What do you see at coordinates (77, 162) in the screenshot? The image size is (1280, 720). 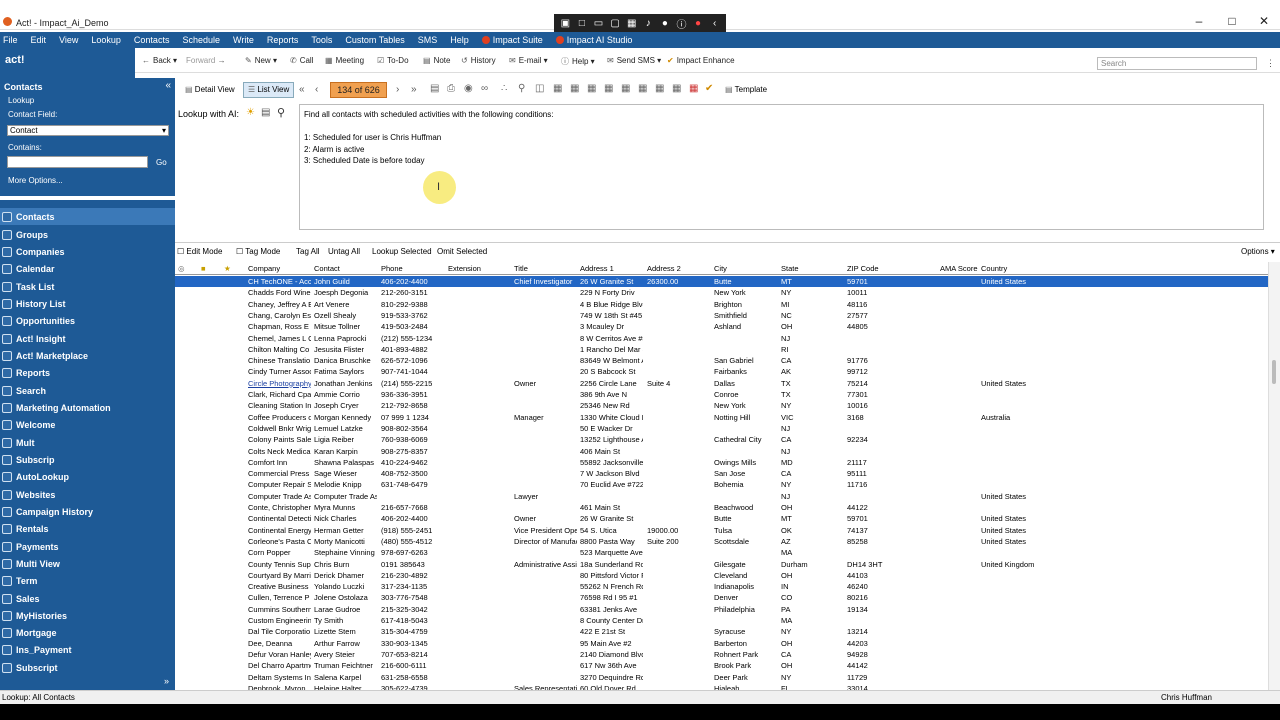 I see `contains-input` at bounding box center [77, 162].